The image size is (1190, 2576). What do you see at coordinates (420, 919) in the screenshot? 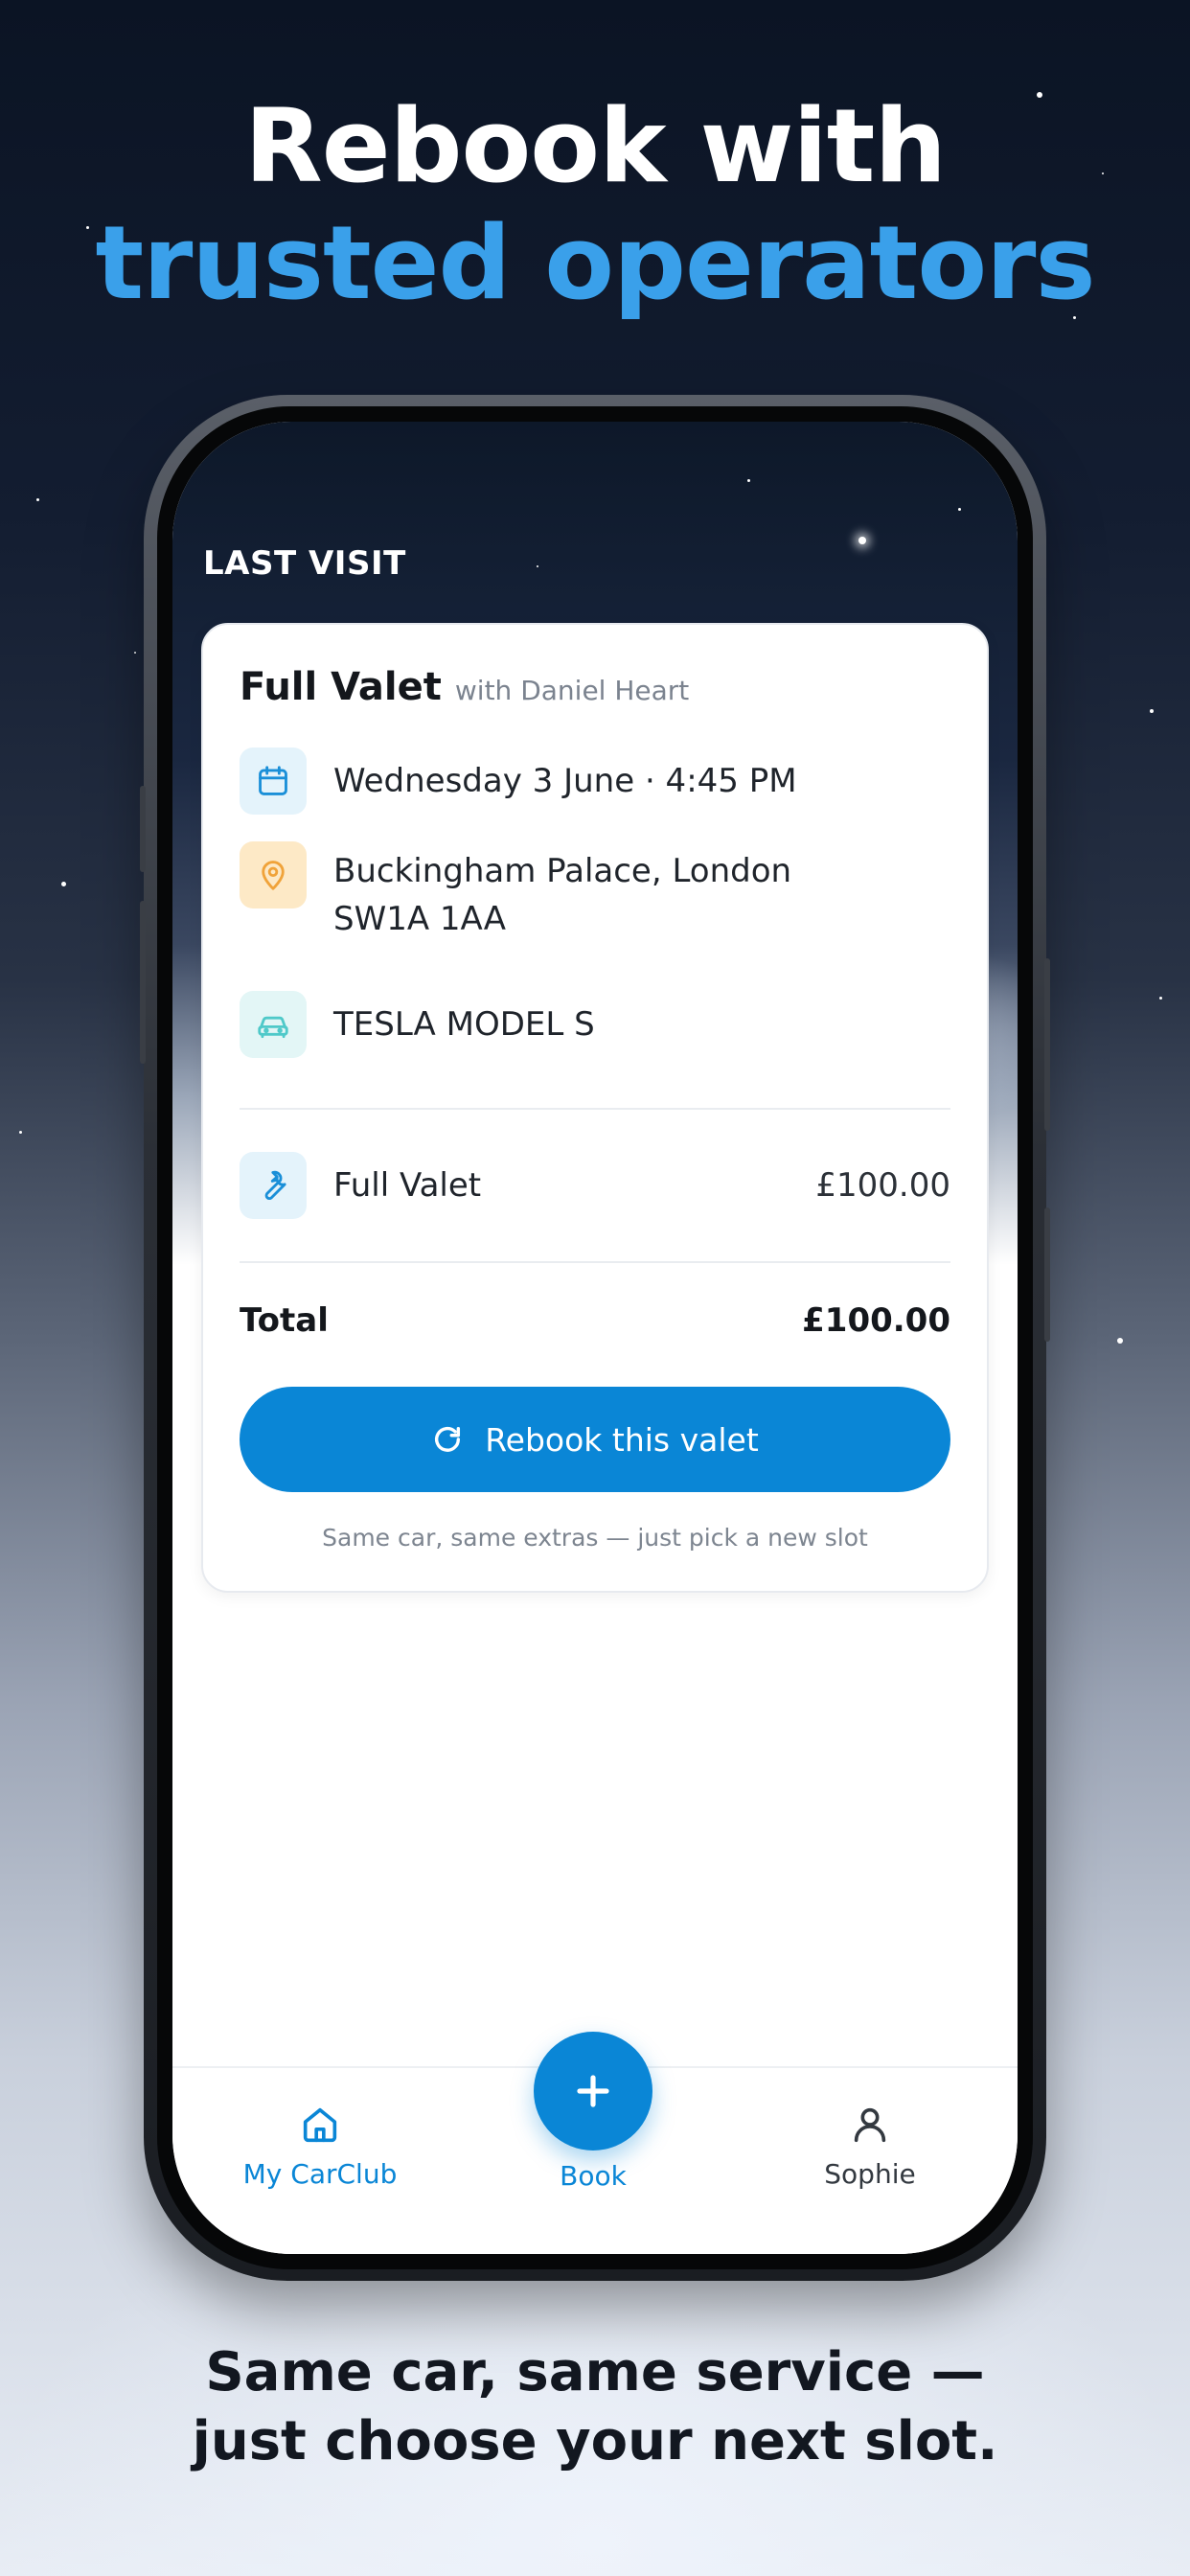
I see `address-line-2: SW1A 1AA` at bounding box center [420, 919].